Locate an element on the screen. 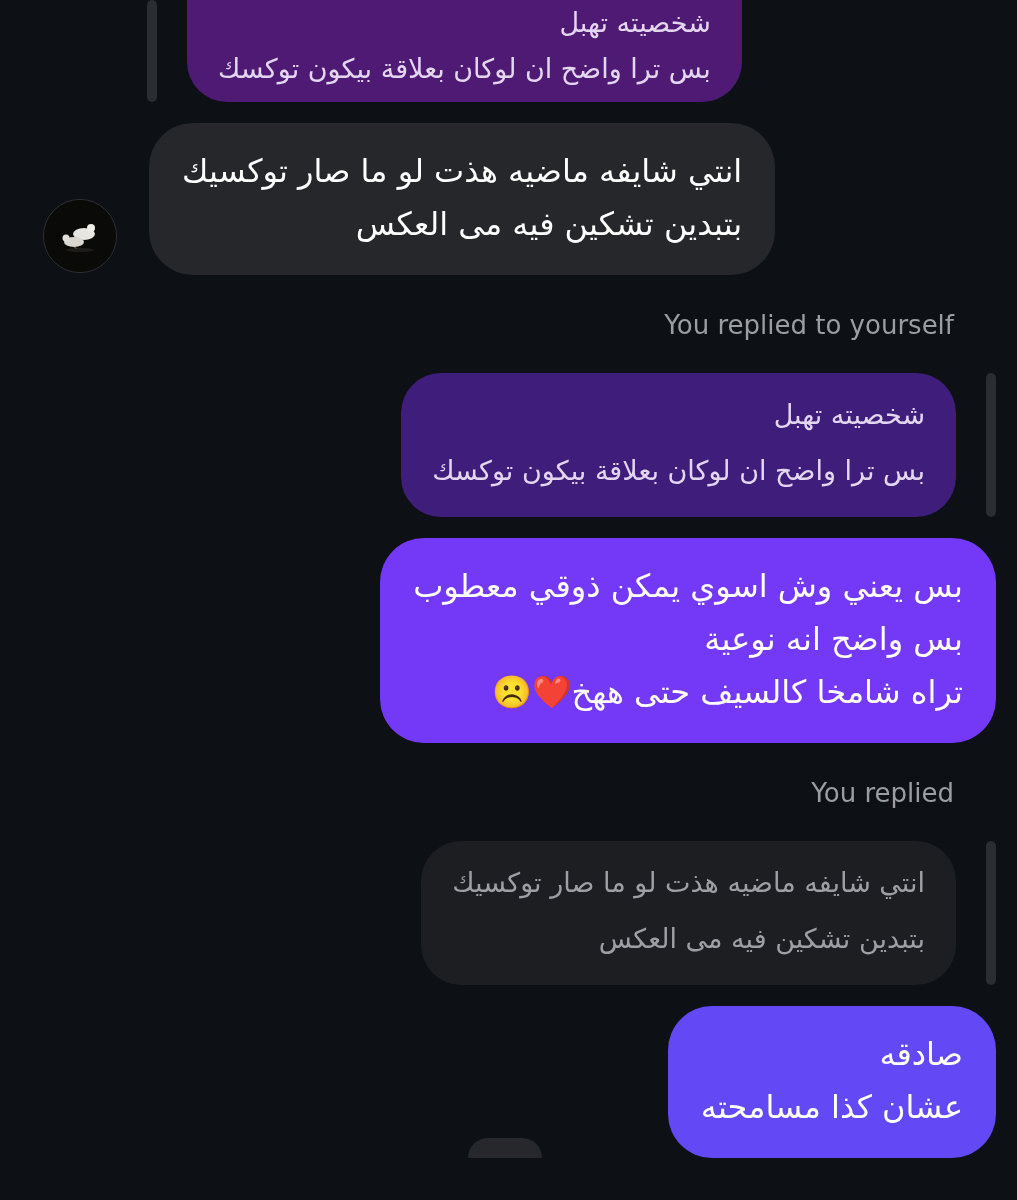 The image size is (1017, 1200). avatar is located at coordinates (505, 1148).